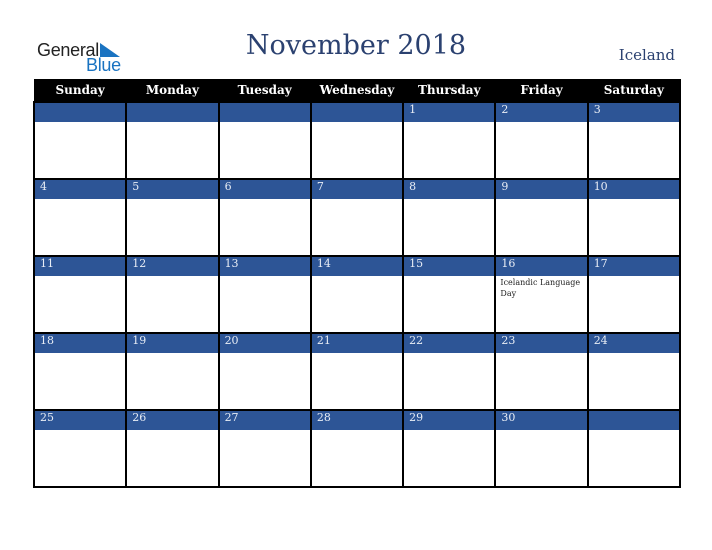 The width and height of the screenshot is (712, 550). I want to click on weekday-thursday: Thursday, so click(449, 90).